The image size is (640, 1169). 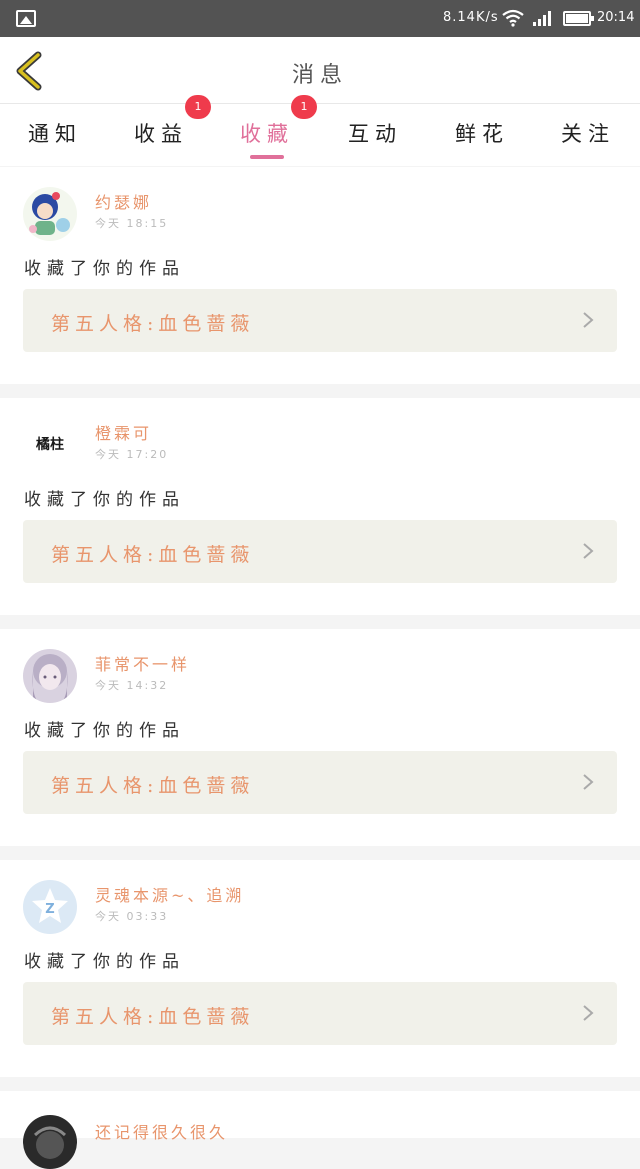 I want to click on tab-bar: 通知 收益 收藏 互动 鲜花 关注, so click(x=320, y=135).